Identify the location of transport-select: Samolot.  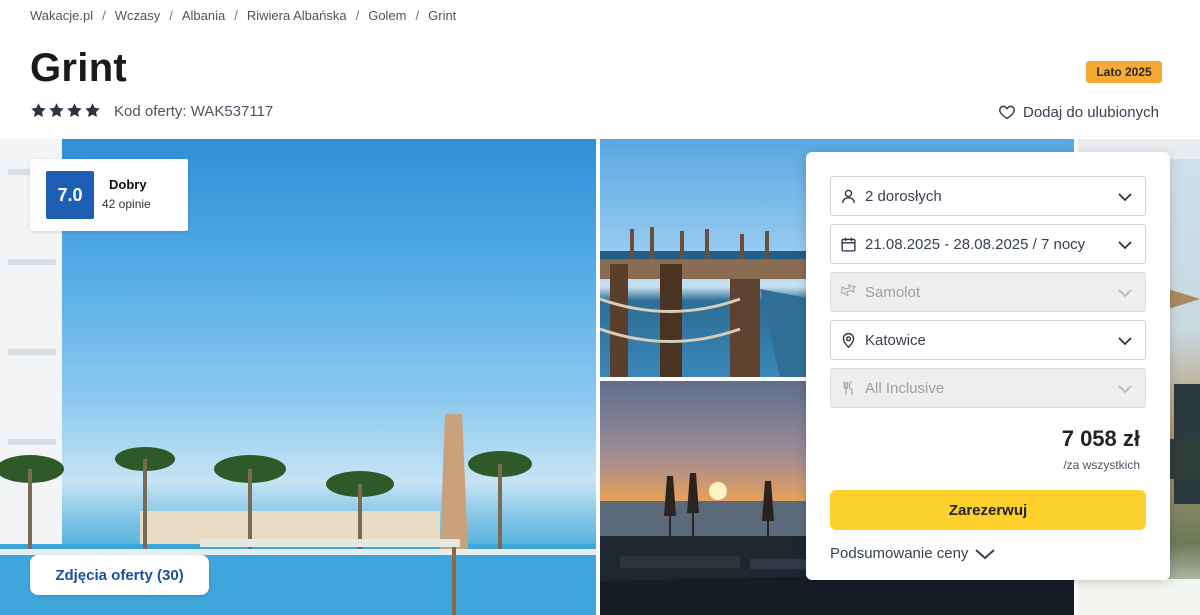
(988, 292).